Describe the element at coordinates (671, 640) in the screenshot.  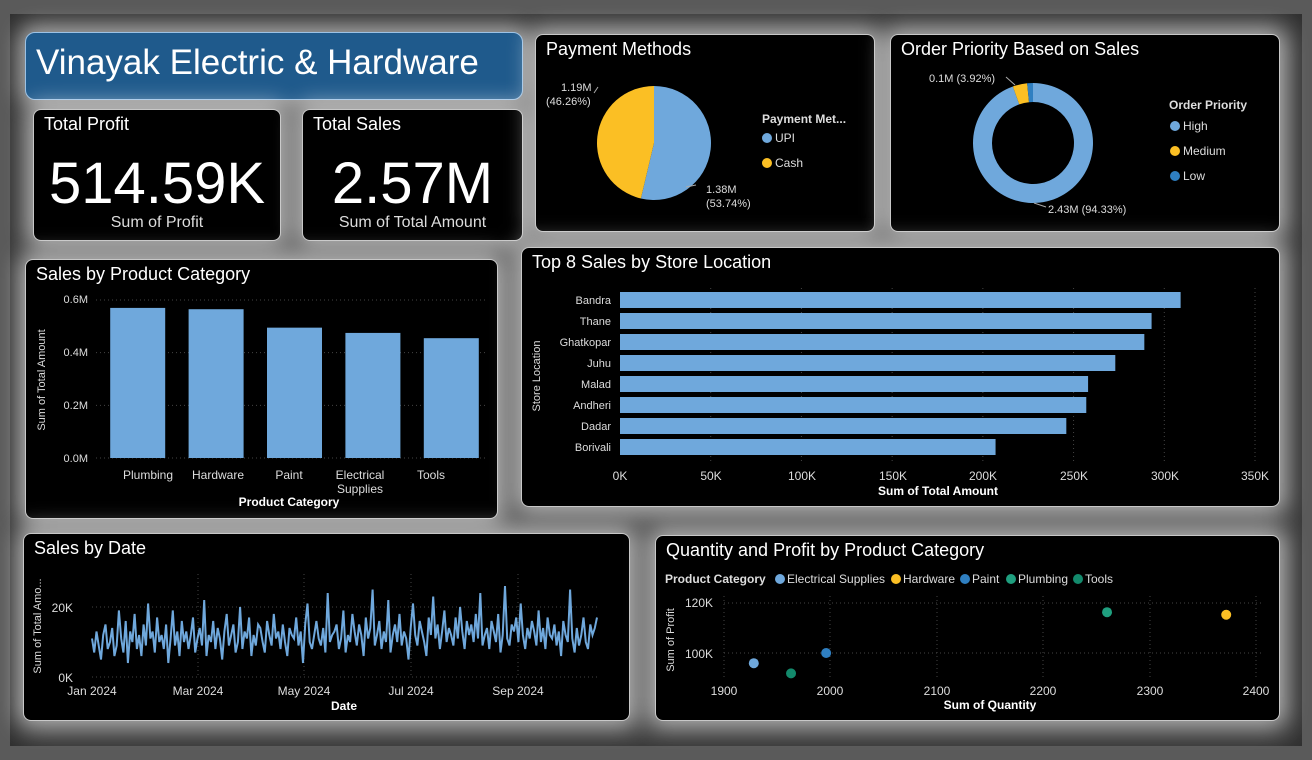
I see `y-axis-title: Sum of Profit` at that location.